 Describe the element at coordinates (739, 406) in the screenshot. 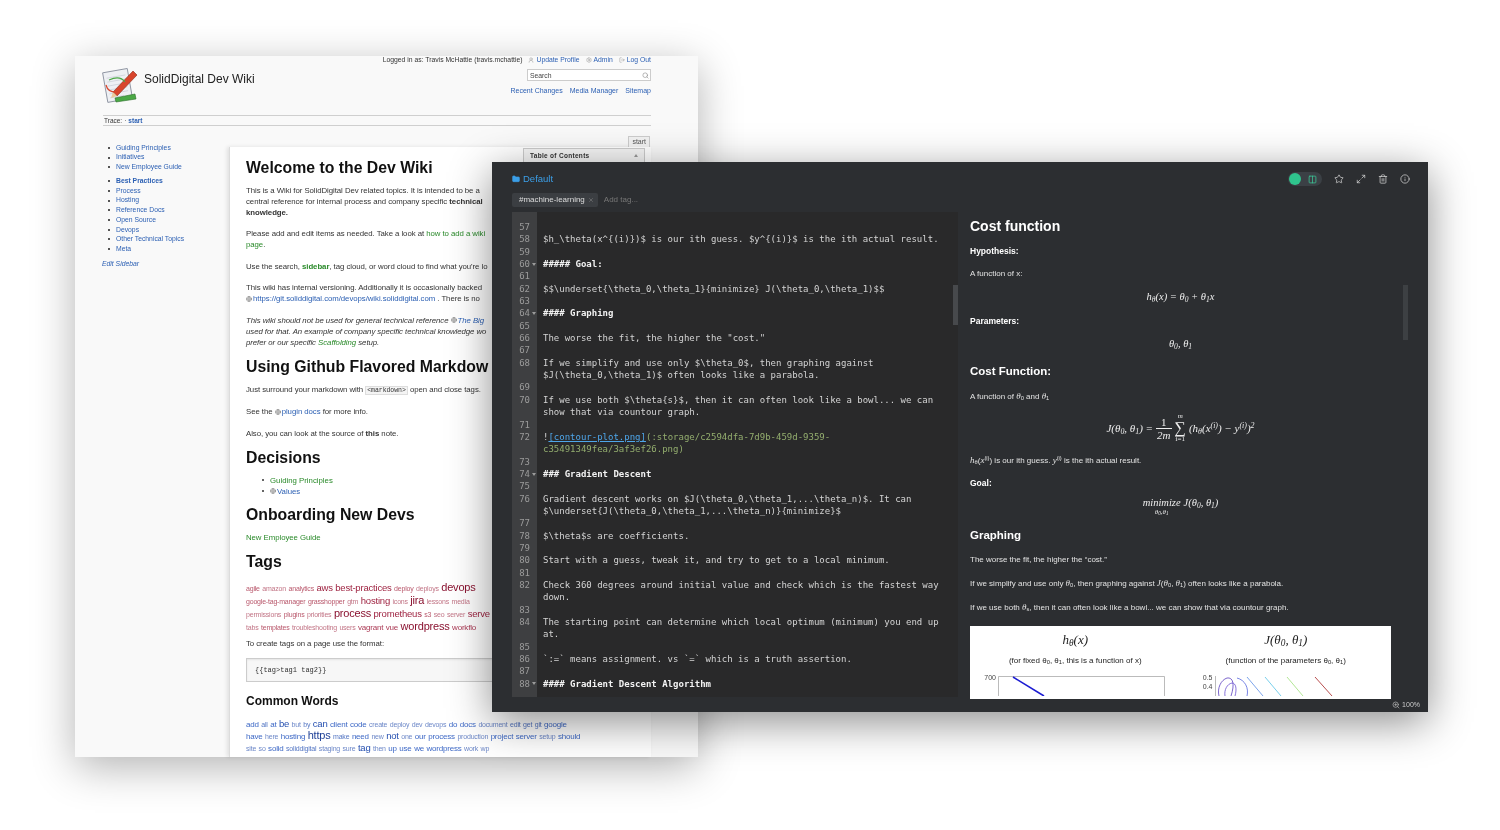

I see `source-line: If we use both $\theta{s}$, then it can often look like a bowl... we can show that via countour graph.` at that location.